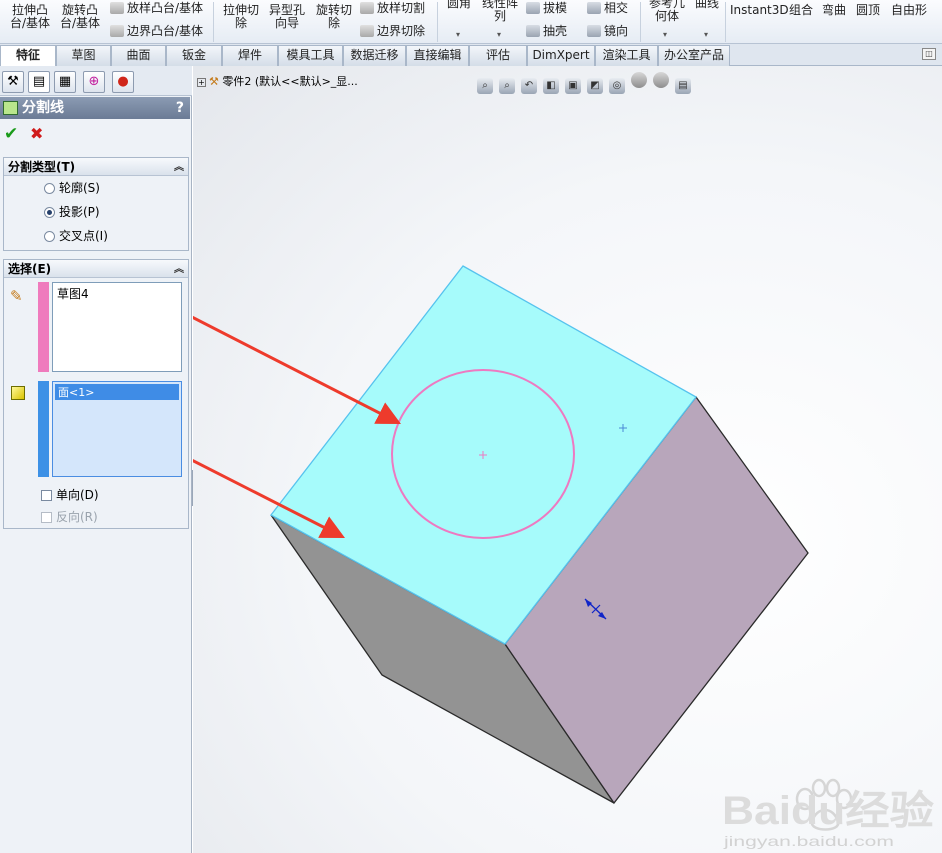 The image size is (942, 853). I want to click on face-selection-list: 面<1>, so click(117, 429).